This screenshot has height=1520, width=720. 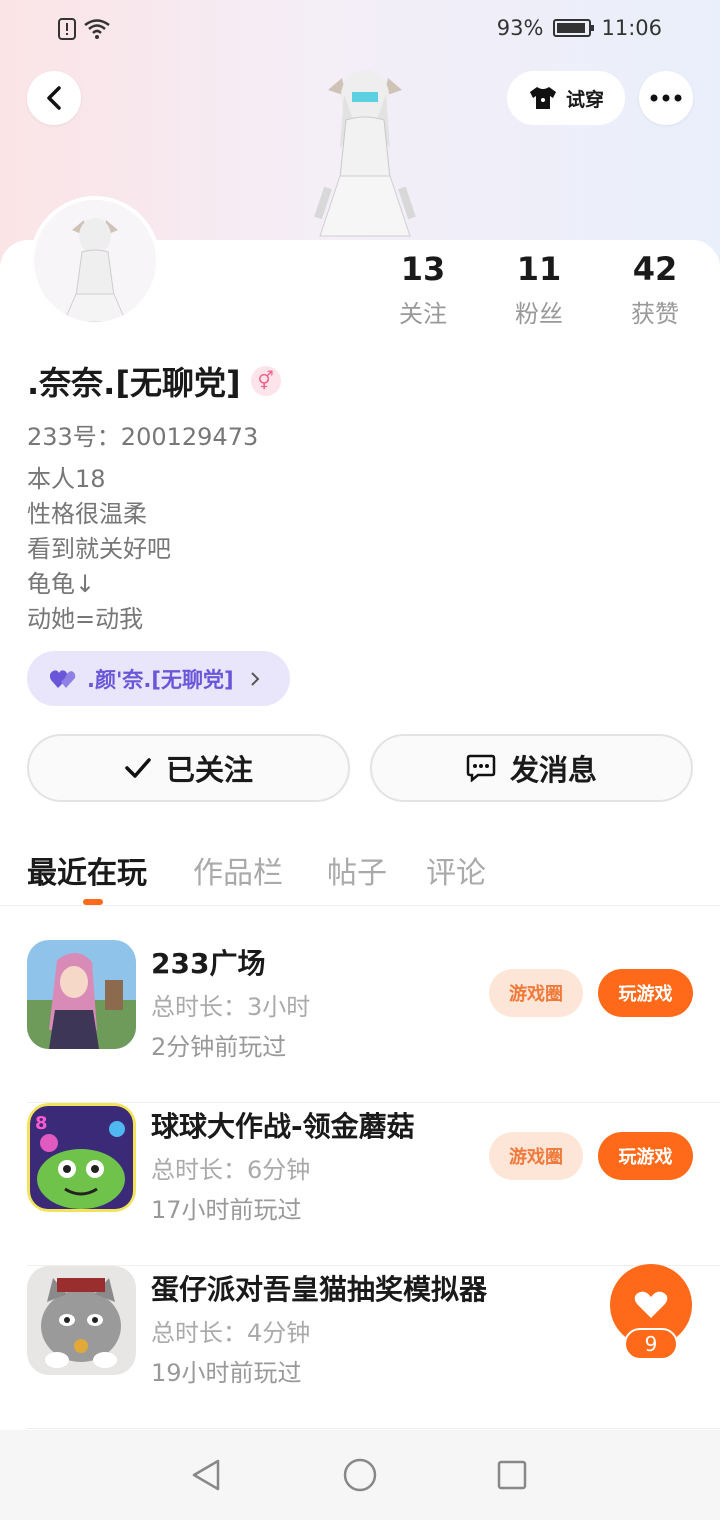 I want to click on stat-followers: 11 粉丝, so click(x=539, y=289).